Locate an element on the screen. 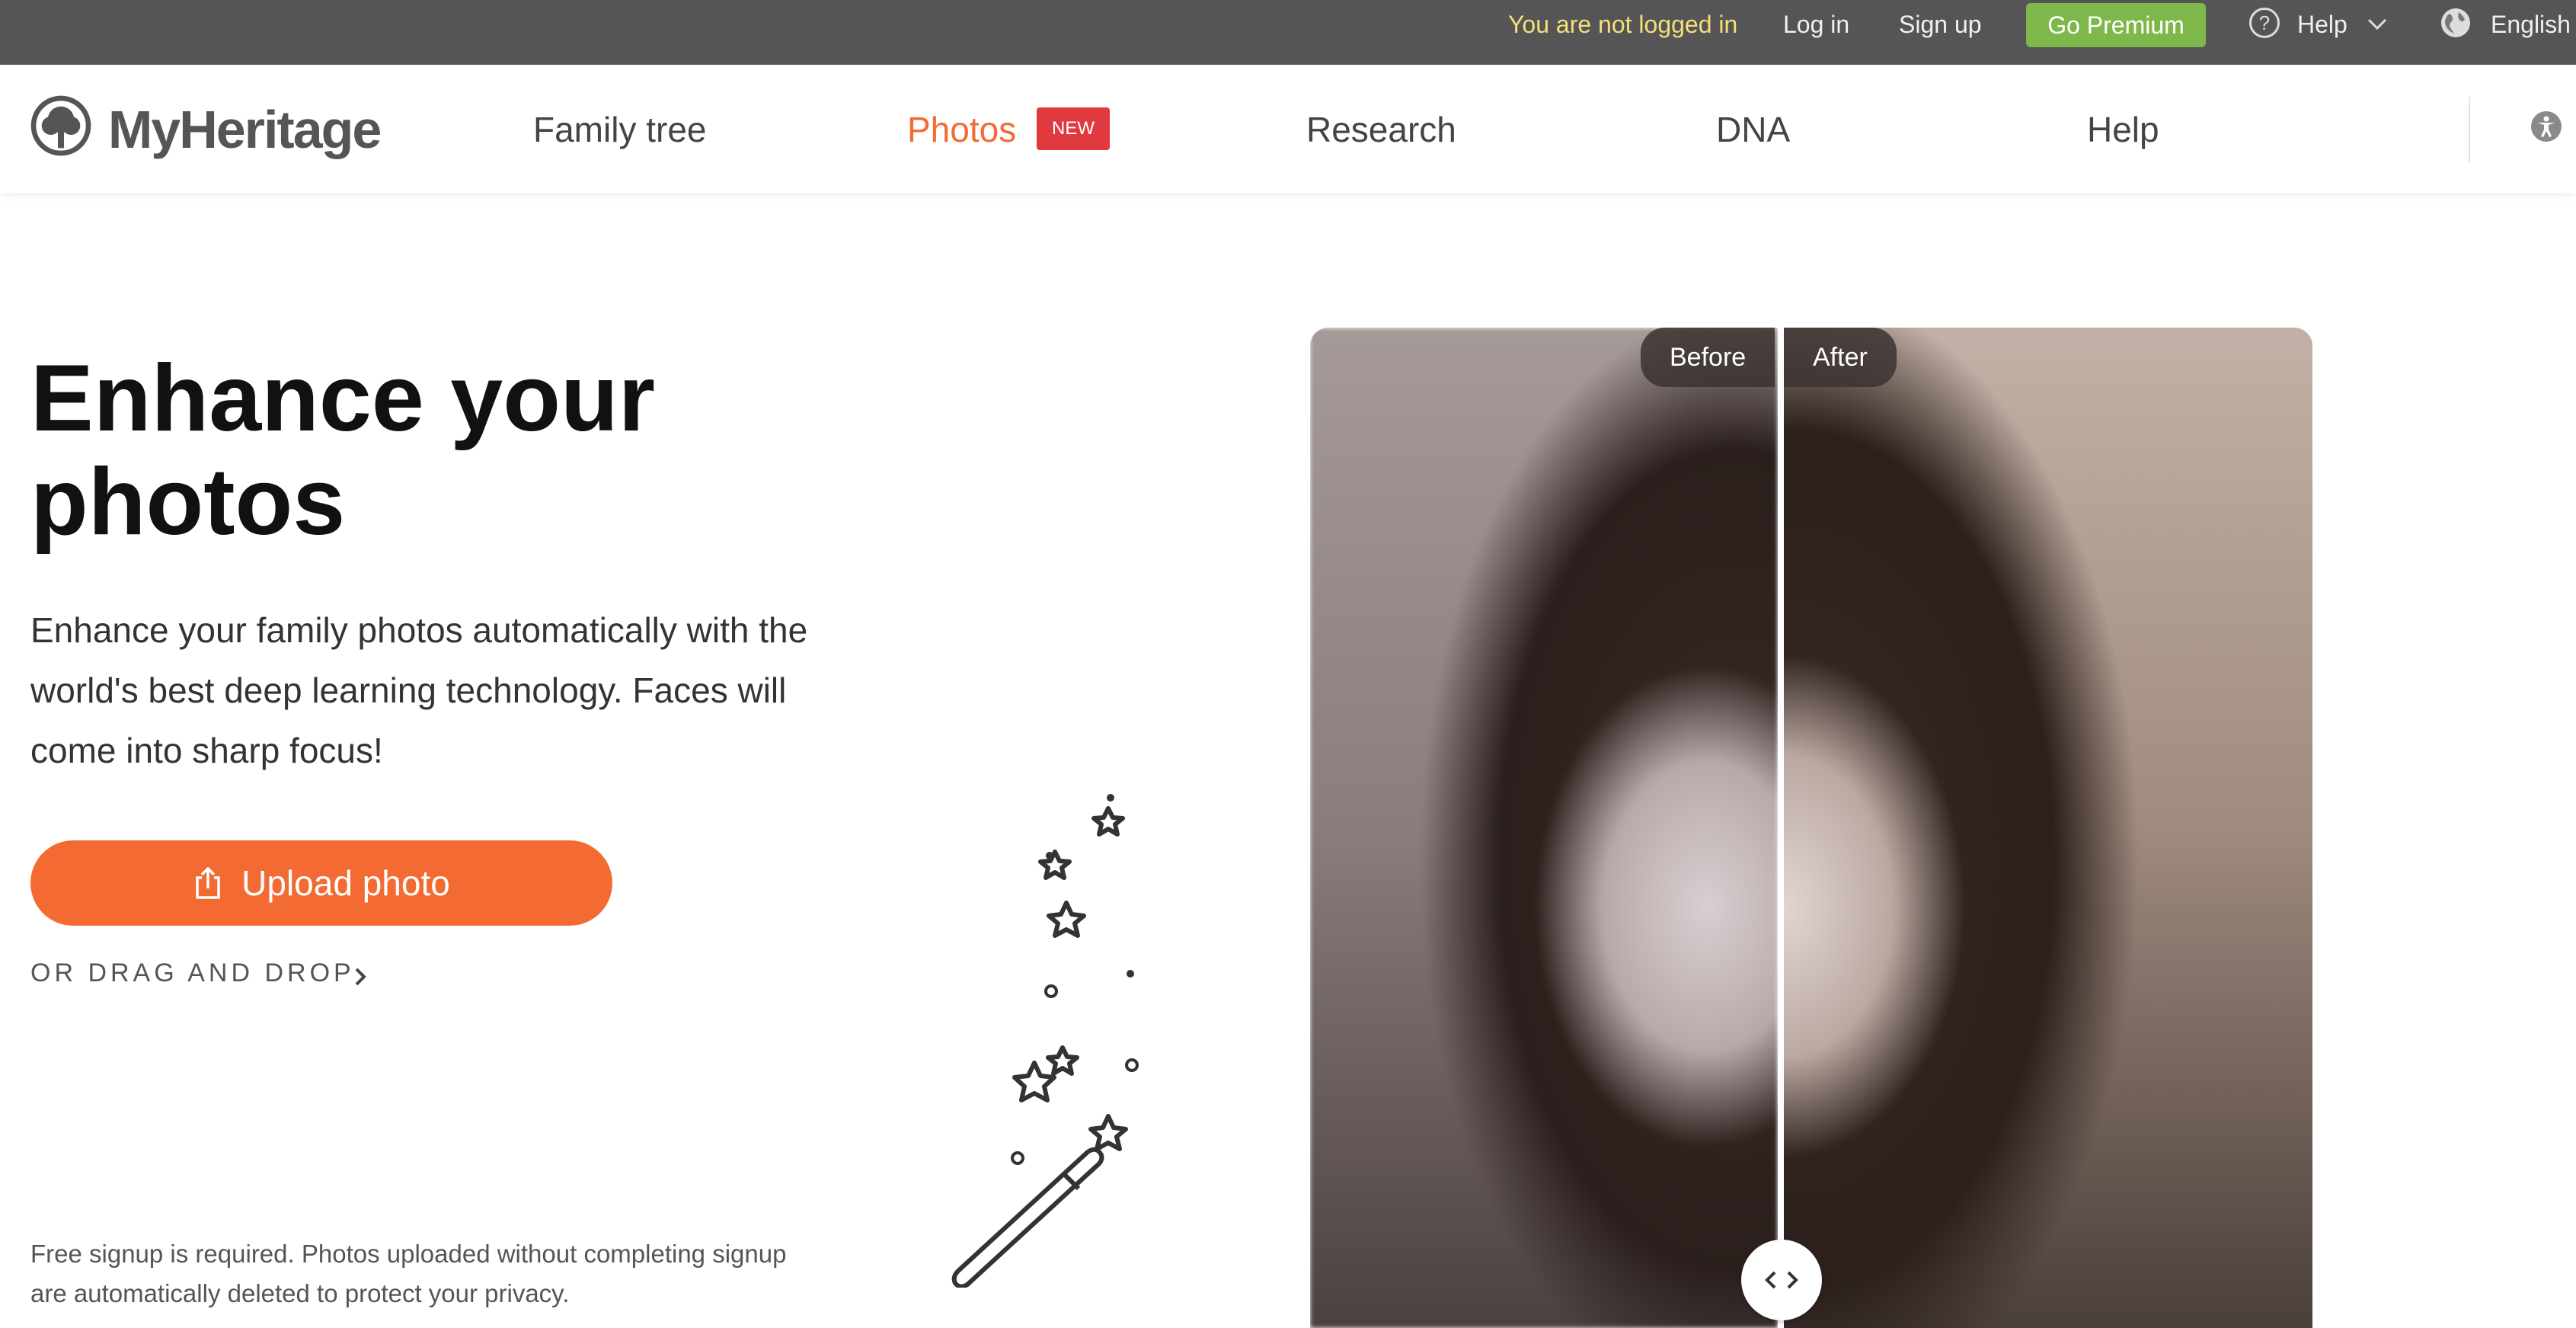 This screenshot has width=2576, height=1328. chevron-right-icon is located at coordinates (360, 977).